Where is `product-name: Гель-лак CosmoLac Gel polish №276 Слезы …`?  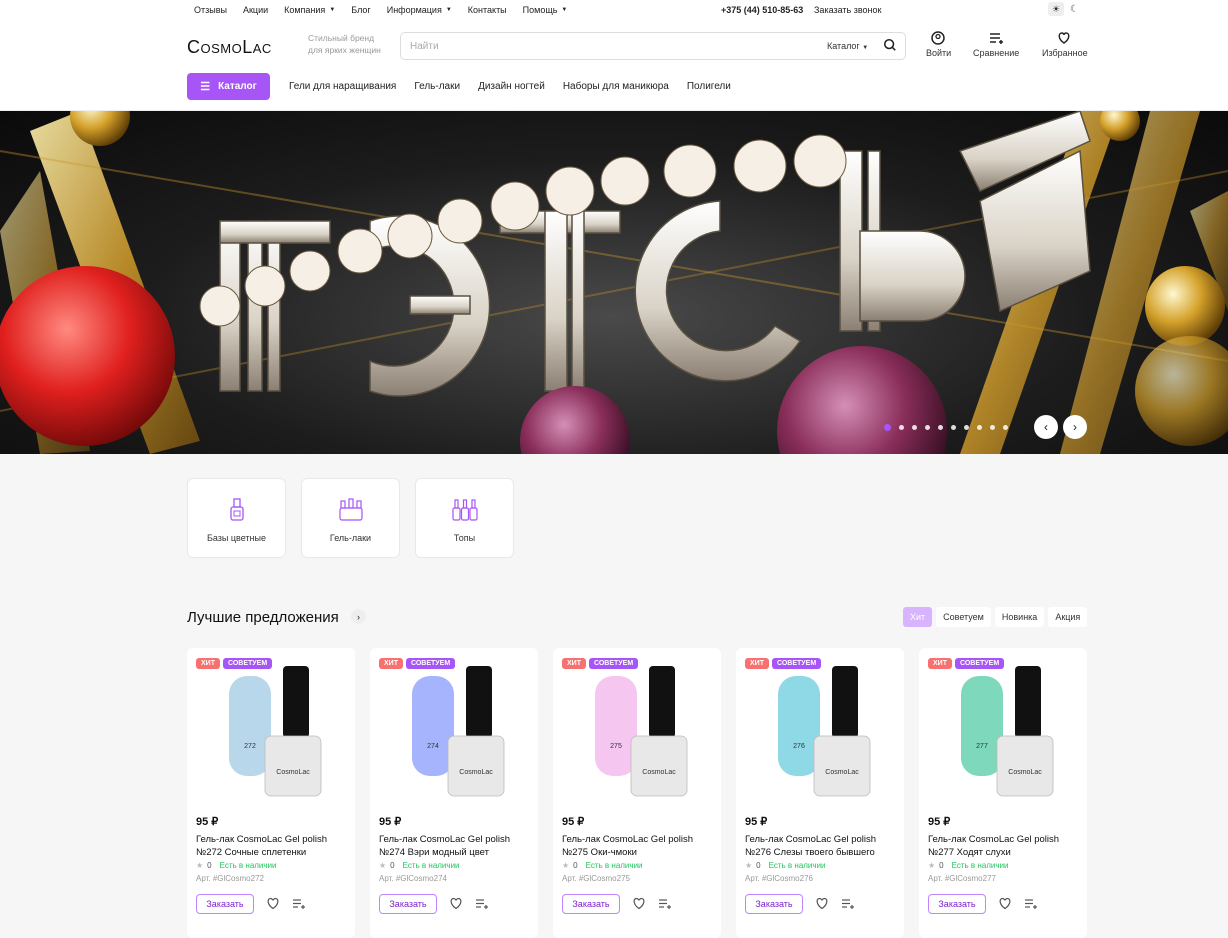 product-name: Гель-лак CosmoLac Gel polish №276 Слезы … is located at coordinates (820, 846).